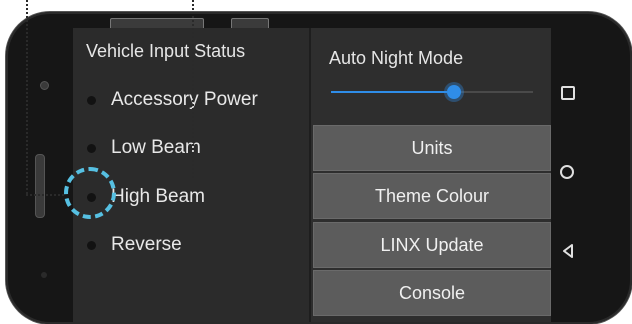  What do you see at coordinates (158, 196) in the screenshot?
I see `status-label: High Beam` at bounding box center [158, 196].